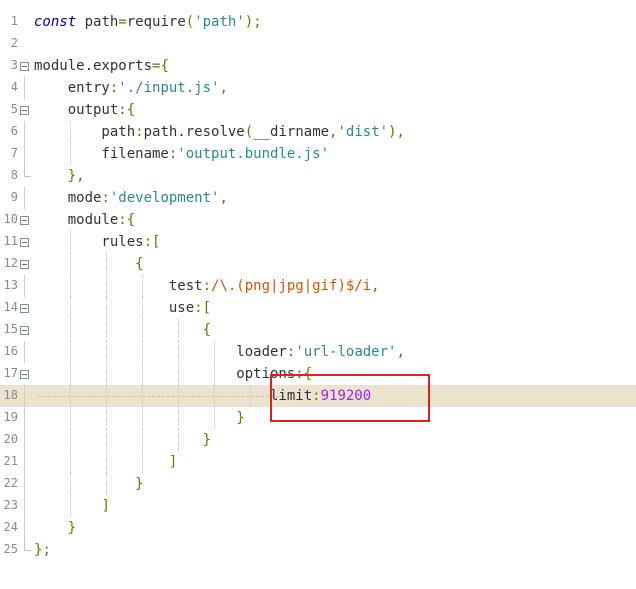  I want to click on line-number: 24, so click(10, 527).